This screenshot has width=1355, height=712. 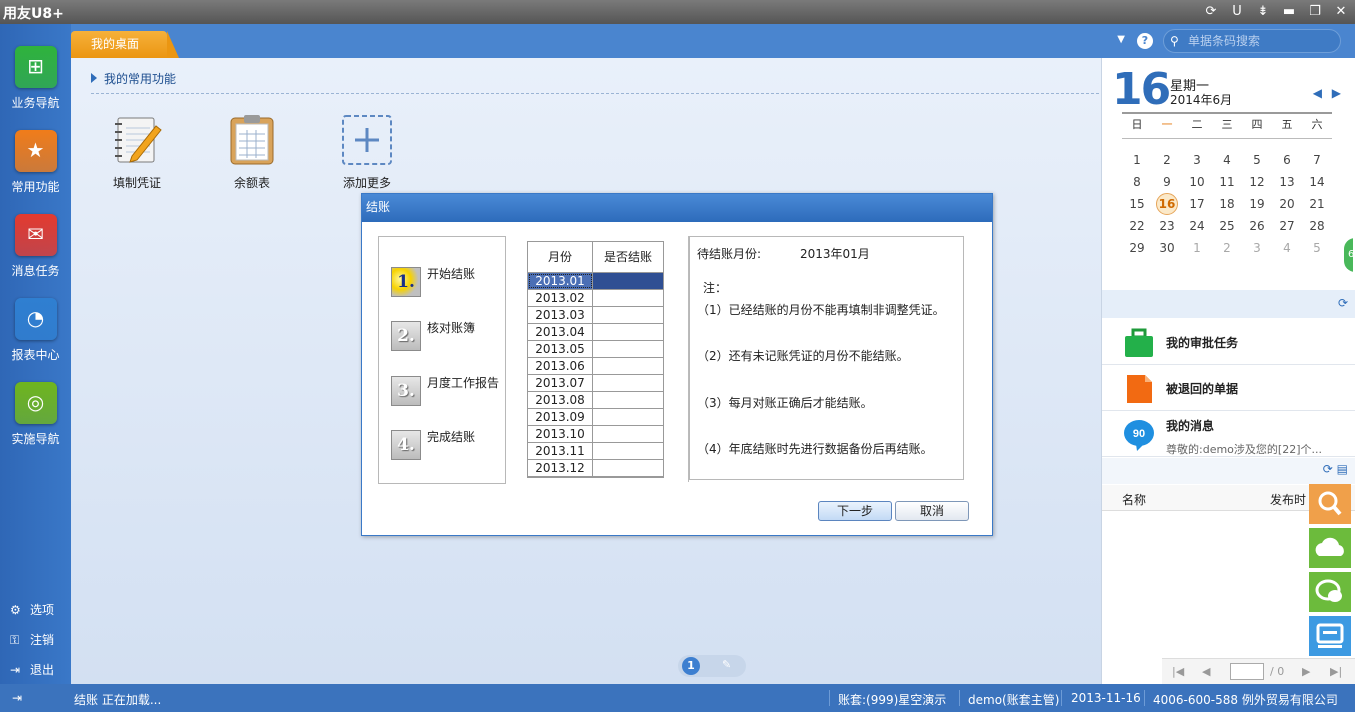 I want to click on calendar-day: 28, so click(x=1317, y=226).